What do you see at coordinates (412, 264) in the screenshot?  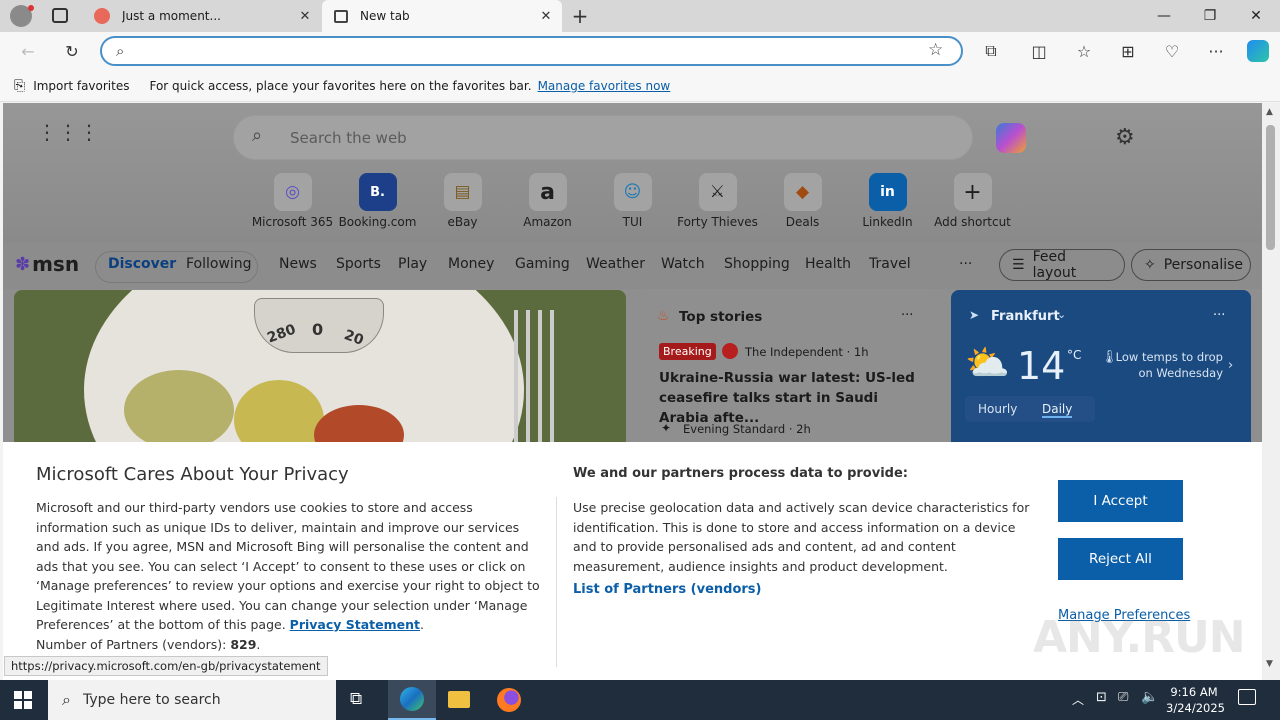 I see `nav-play: Play` at bounding box center [412, 264].